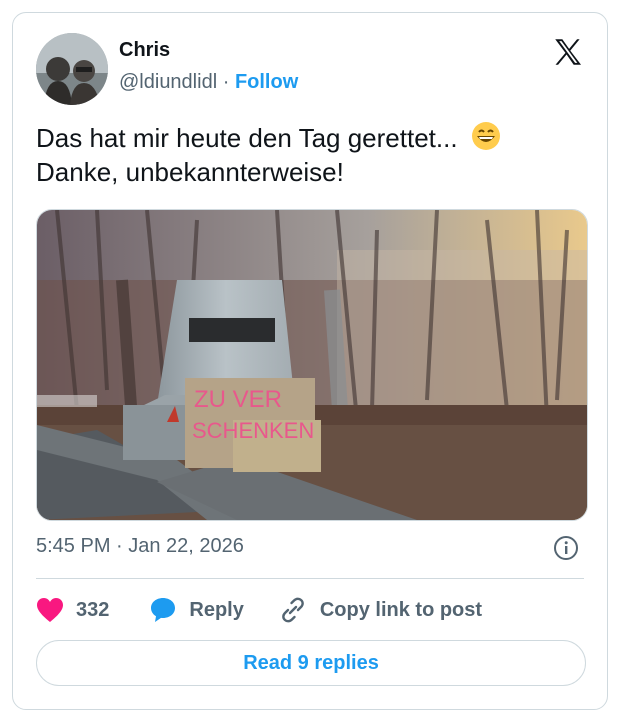 Image resolution: width=620 pixels, height=722 pixels. Describe the element at coordinates (238, 399) in the screenshot. I see `sign-text-line1: ZU VER` at that location.